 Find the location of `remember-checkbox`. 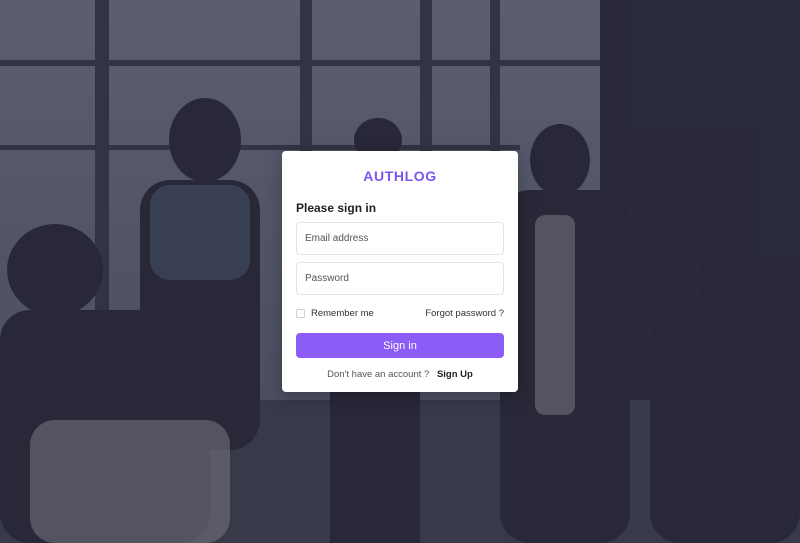

remember-checkbox is located at coordinates (300, 313).